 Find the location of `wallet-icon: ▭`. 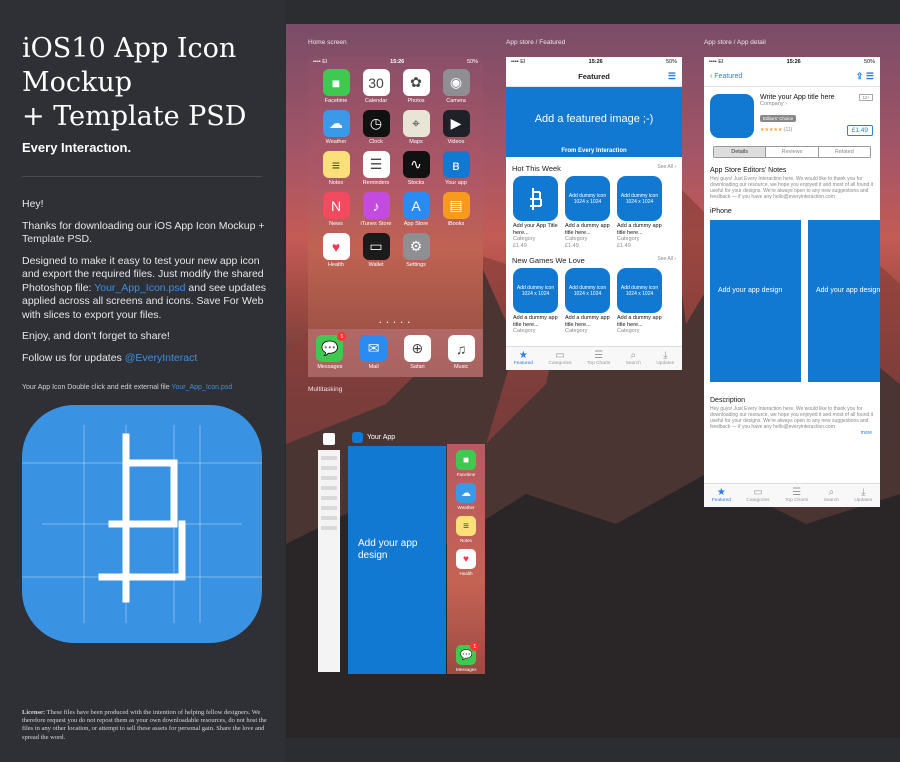

wallet-icon: ▭ is located at coordinates (376, 246).